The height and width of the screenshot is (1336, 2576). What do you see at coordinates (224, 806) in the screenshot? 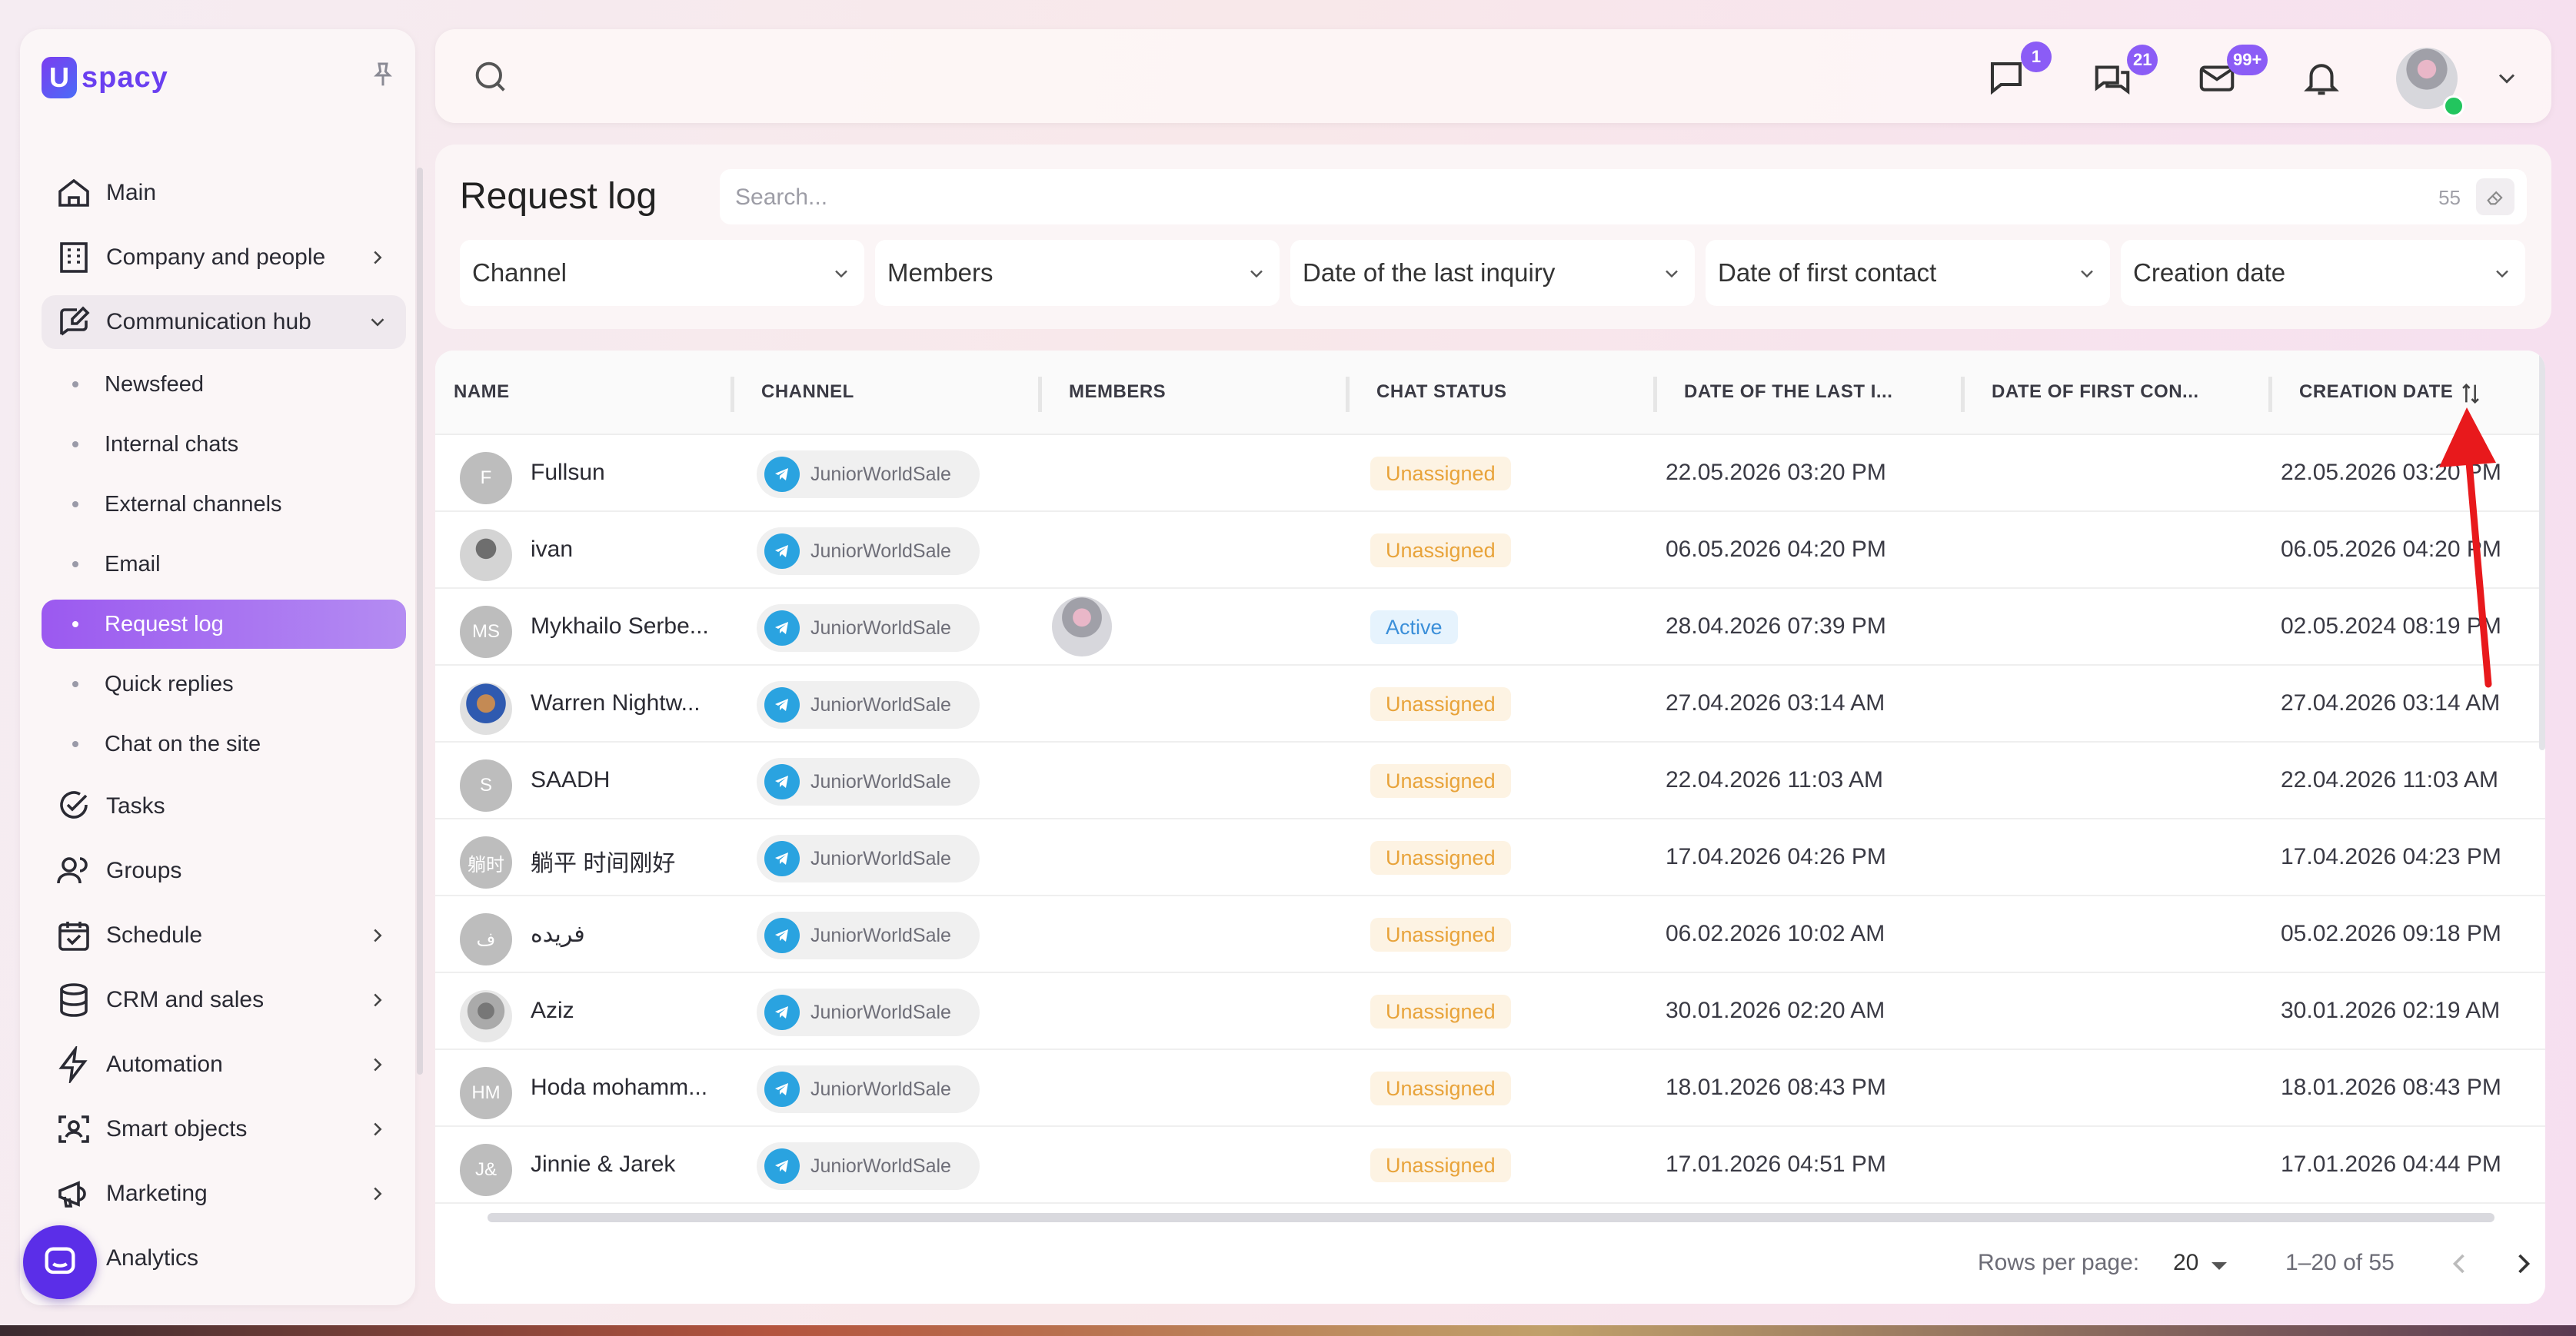
I see `sidebar-item-tasks: Tasks` at bounding box center [224, 806].